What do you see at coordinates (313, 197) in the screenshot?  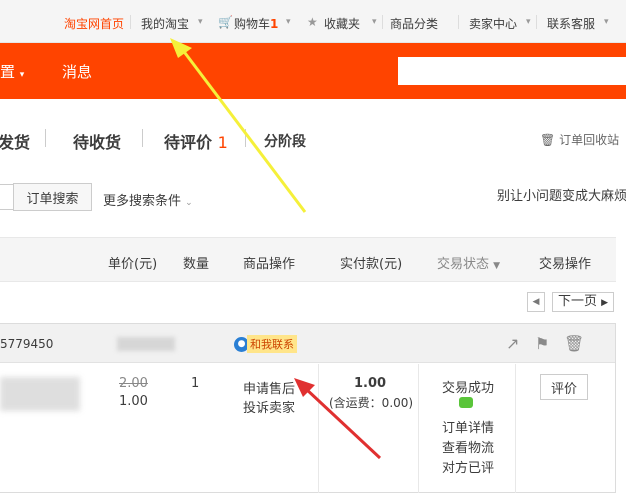 I see `order-search-row: 订单搜索 更多搜索条件 ⌄ 别让小问题变成大麻烦` at bounding box center [313, 197].